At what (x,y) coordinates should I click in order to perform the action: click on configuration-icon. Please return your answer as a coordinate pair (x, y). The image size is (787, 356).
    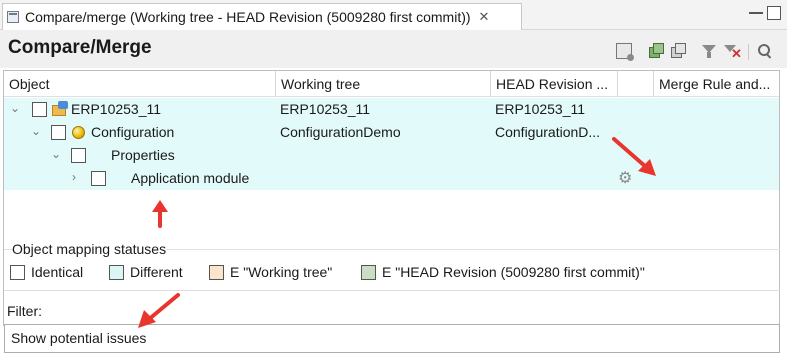
    Looking at the image, I should click on (78, 132).